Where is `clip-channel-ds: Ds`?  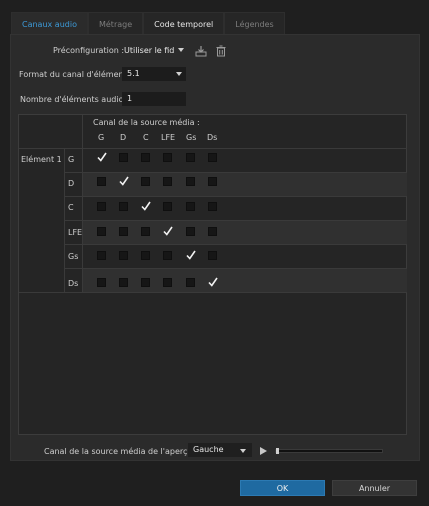
clip-channel-ds: Ds is located at coordinates (73, 283).